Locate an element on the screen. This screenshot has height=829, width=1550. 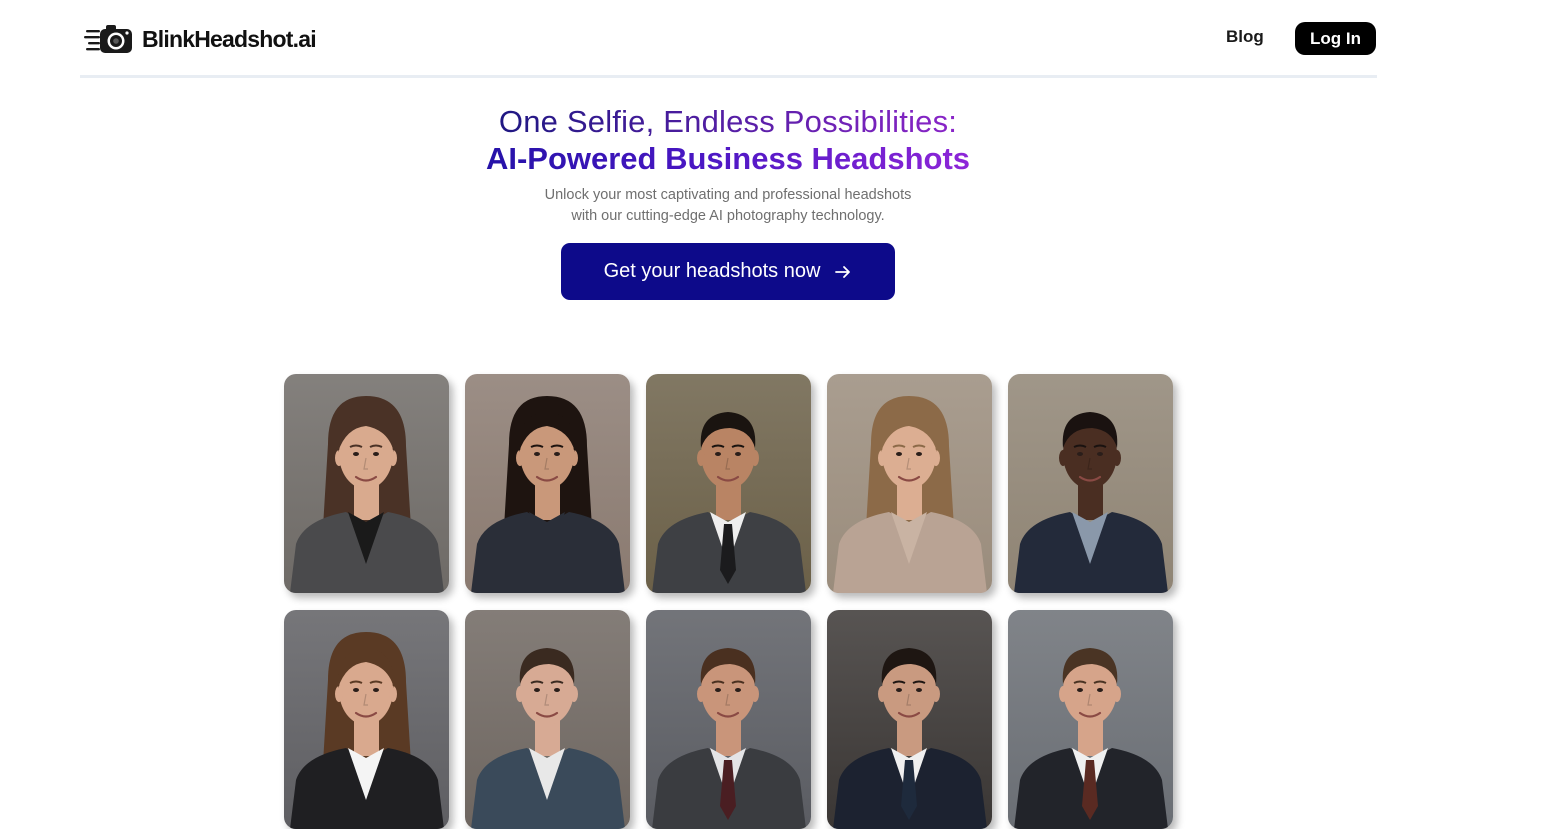
logo-text: BlinkHeadshot.ai is located at coordinates (229, 38).